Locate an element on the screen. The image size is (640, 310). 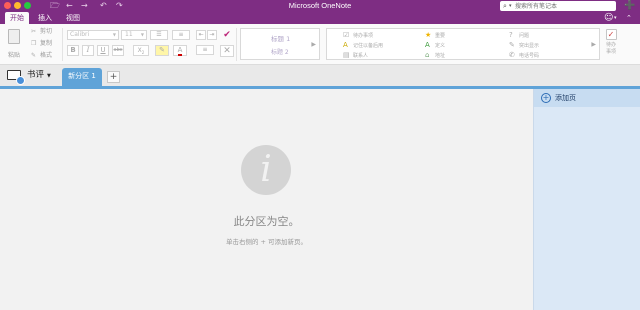
style-heading1: 标题 1 is located at coordinates (280, 38).